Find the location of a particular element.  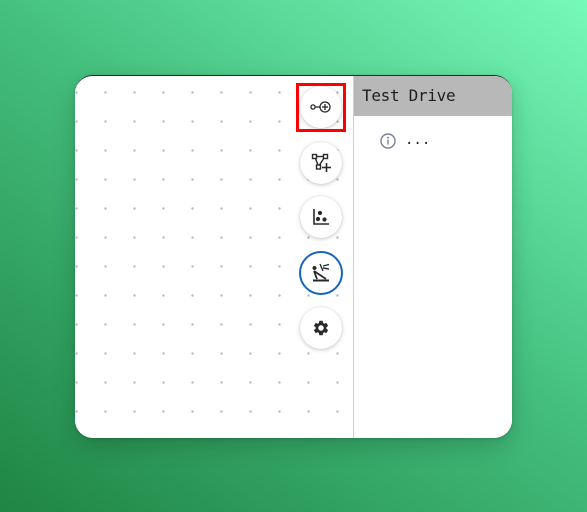

add-edge-button is located at coordinates (321, 163).